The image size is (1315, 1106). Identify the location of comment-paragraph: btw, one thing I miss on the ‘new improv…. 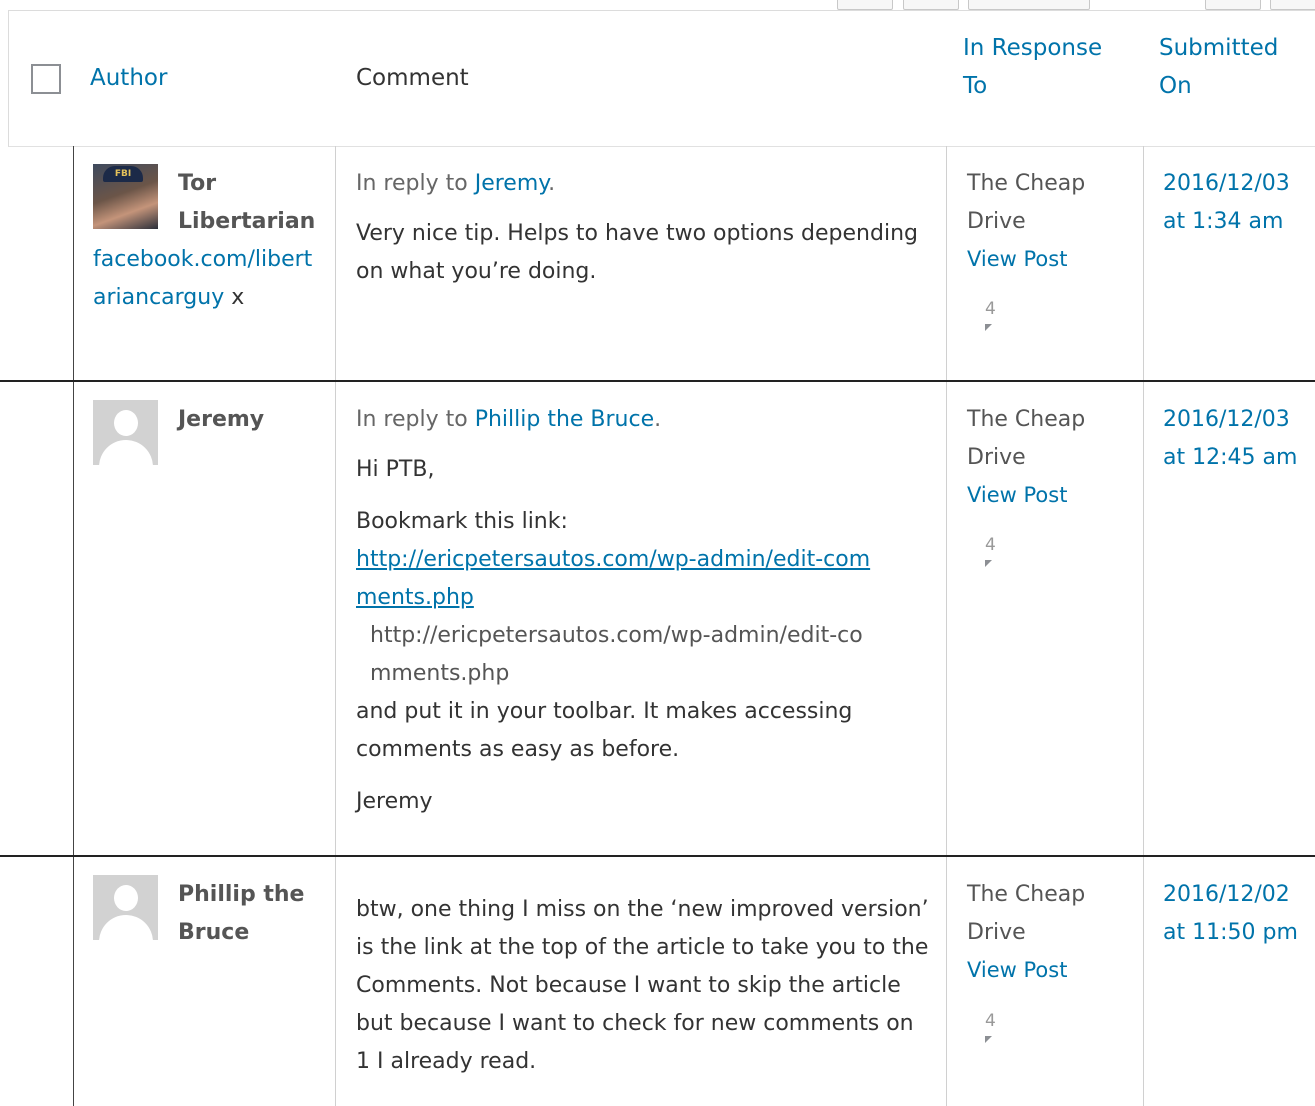
(642, 985).